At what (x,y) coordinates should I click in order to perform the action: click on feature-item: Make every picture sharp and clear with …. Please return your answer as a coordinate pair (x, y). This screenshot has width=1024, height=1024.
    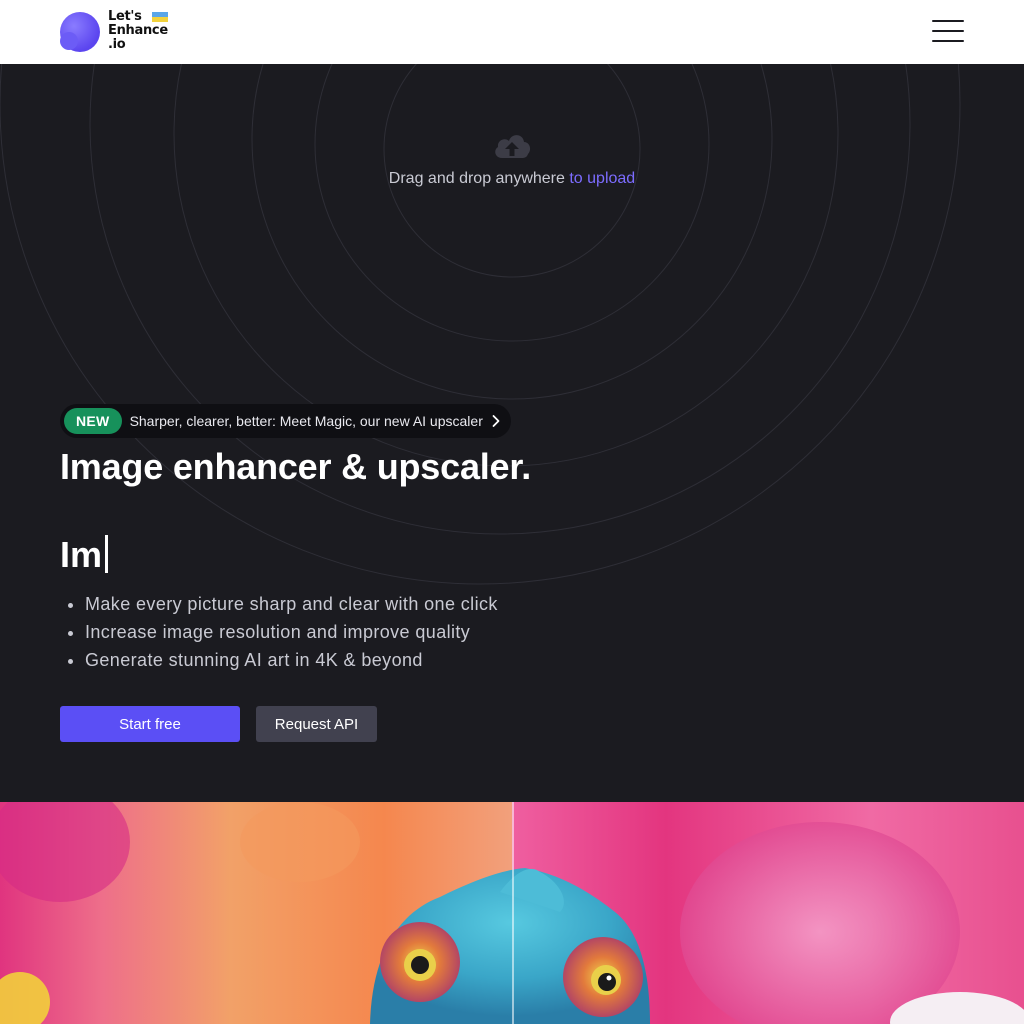
    Looking at the image, I should click on (291, 604).